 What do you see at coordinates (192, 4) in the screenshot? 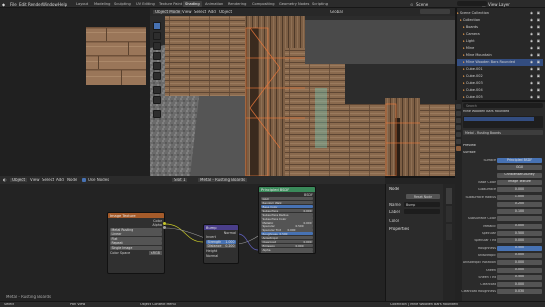
I see `tab-shading: Shading` at bounding box center [192, 4].